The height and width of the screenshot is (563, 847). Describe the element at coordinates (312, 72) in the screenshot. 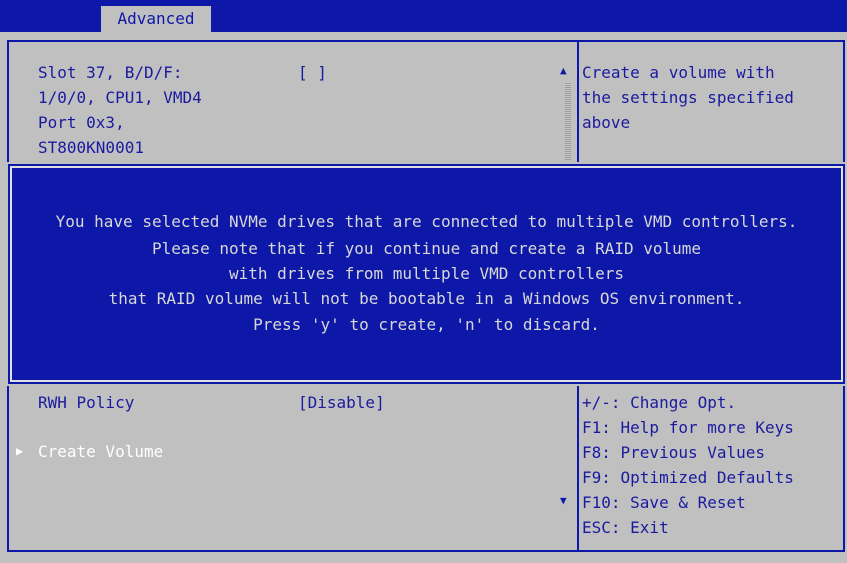

I see `slot-drive-checkbox: [ ]` at that location.